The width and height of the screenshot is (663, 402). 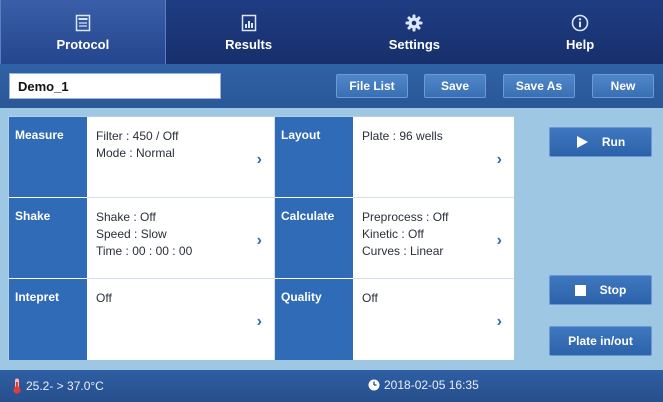 I want to click on quality-section: Quality Off ›, so click(x=394, y=319).